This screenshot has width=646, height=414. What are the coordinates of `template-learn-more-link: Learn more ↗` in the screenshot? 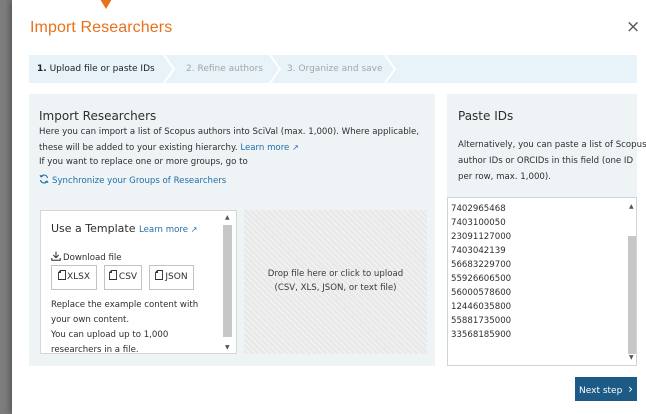 It's located at (168, 230).